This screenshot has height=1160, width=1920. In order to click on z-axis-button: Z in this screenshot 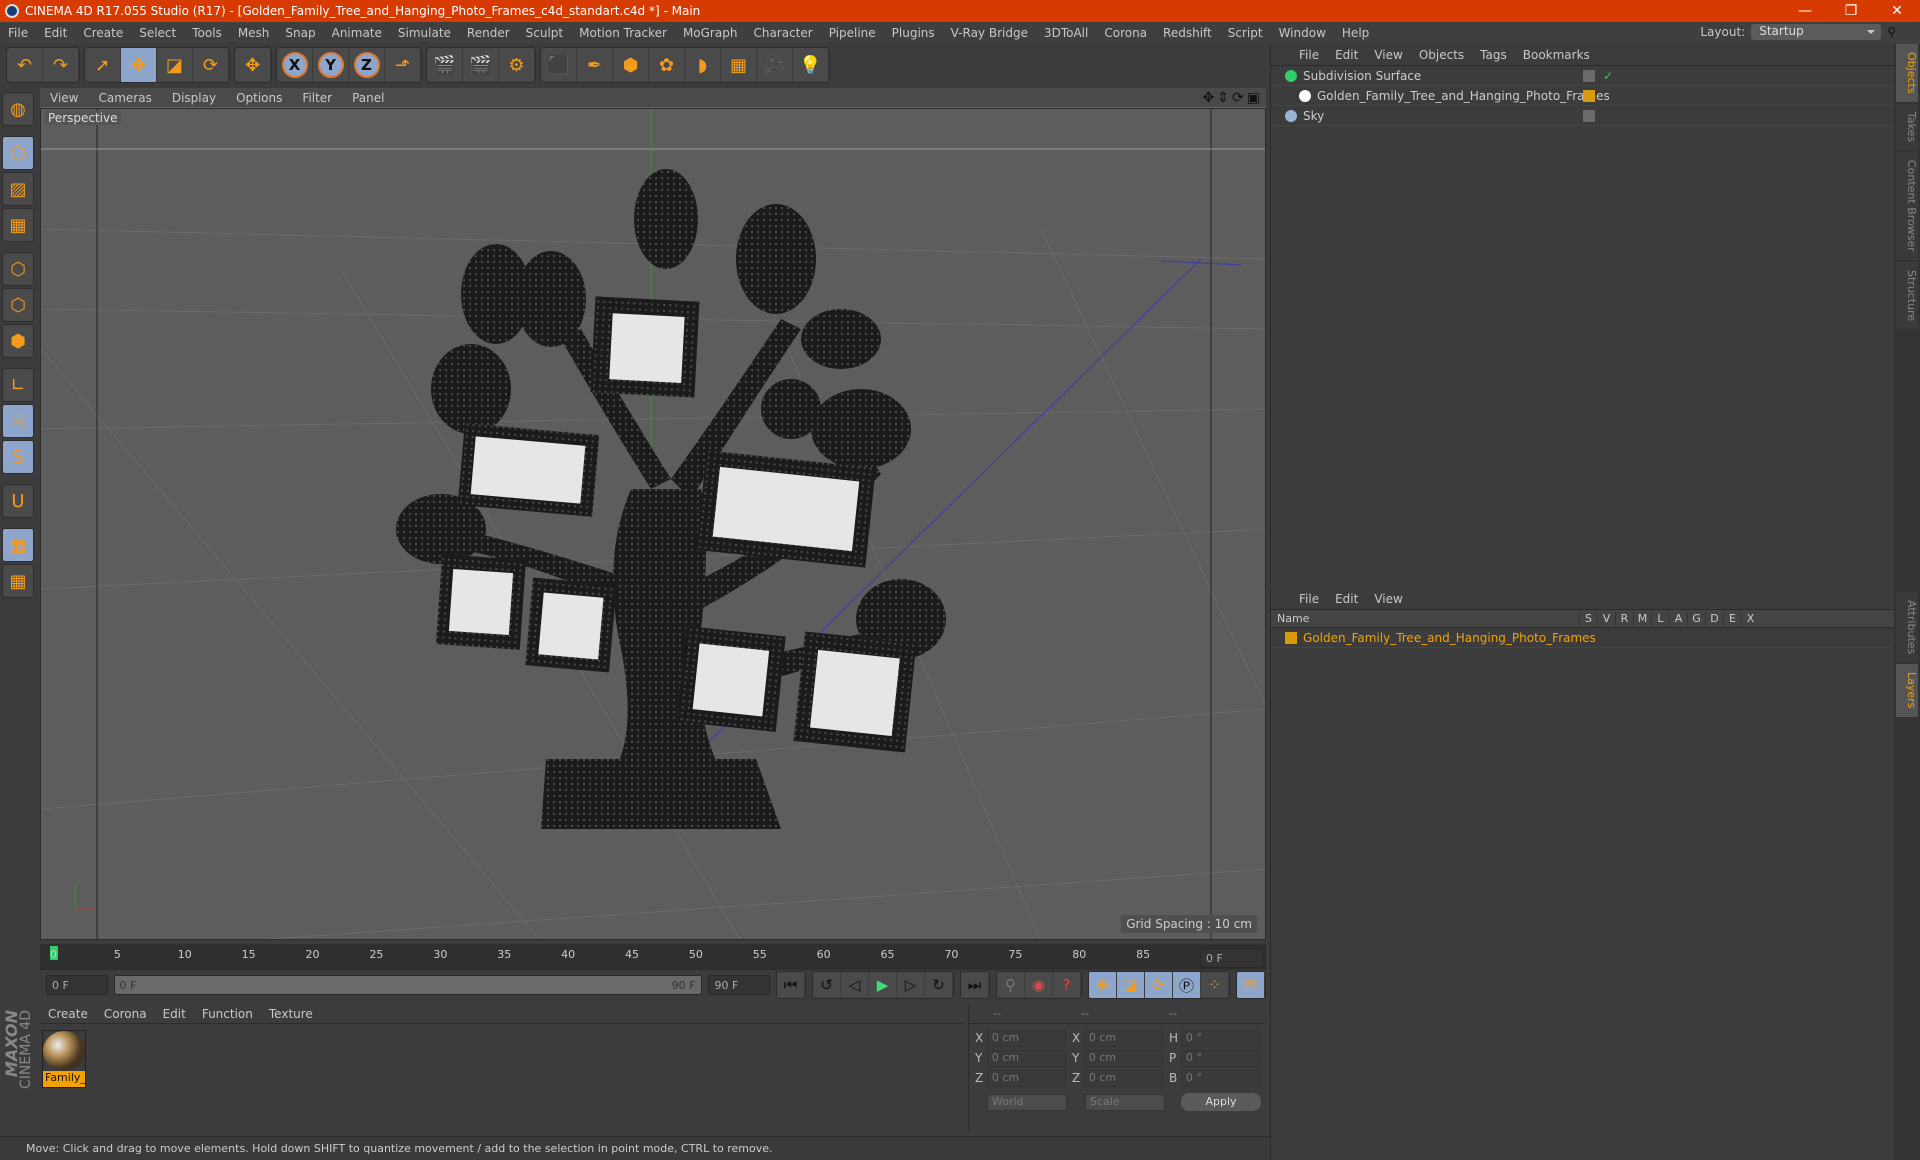, I will do `click(367, 65)`.